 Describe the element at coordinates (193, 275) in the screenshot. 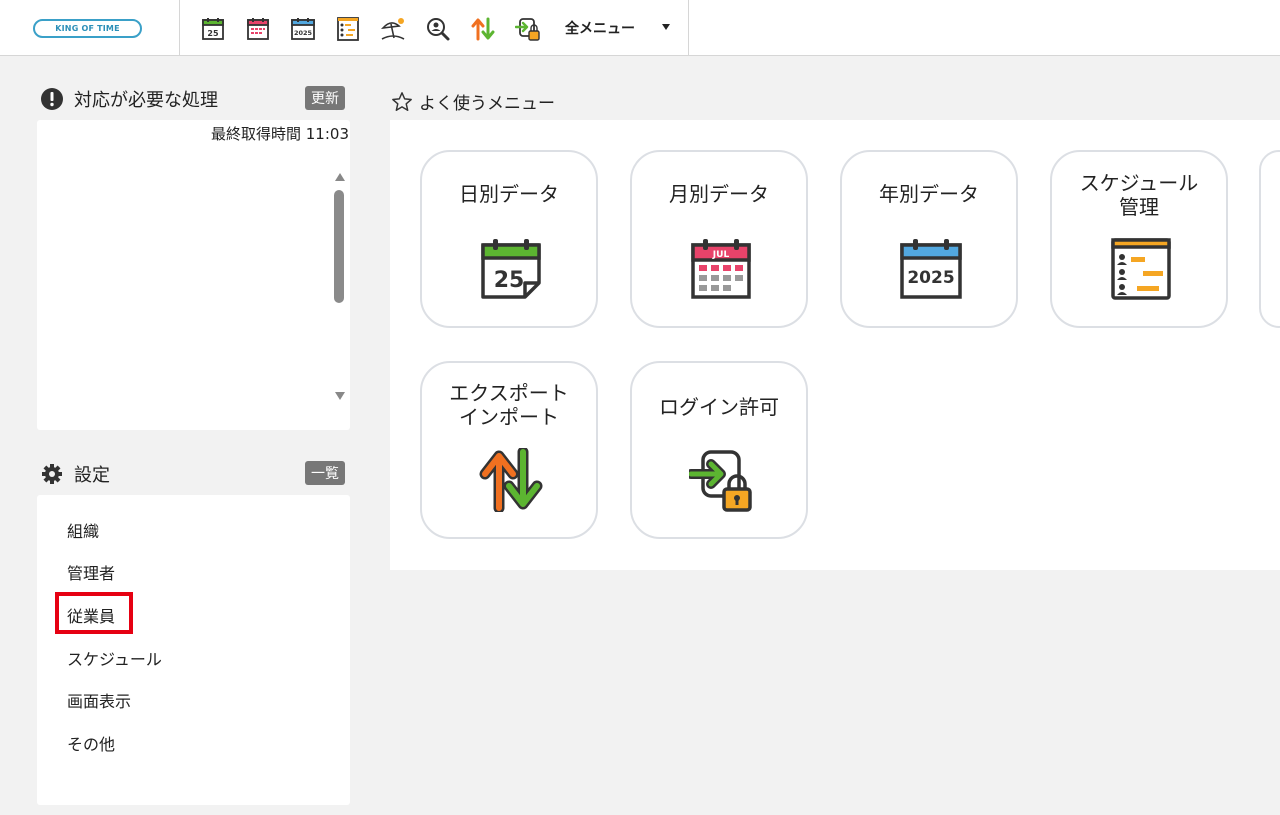

I see `pending-panel: 最終取得時間 11:03` at that location.